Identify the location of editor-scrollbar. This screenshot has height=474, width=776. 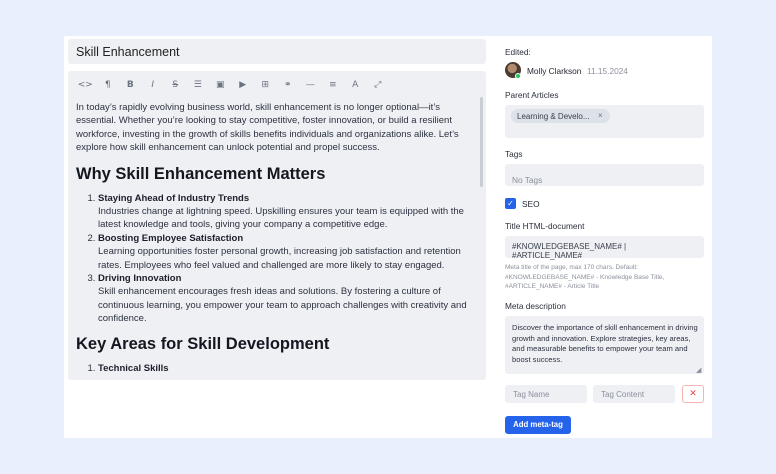
(481, 142).